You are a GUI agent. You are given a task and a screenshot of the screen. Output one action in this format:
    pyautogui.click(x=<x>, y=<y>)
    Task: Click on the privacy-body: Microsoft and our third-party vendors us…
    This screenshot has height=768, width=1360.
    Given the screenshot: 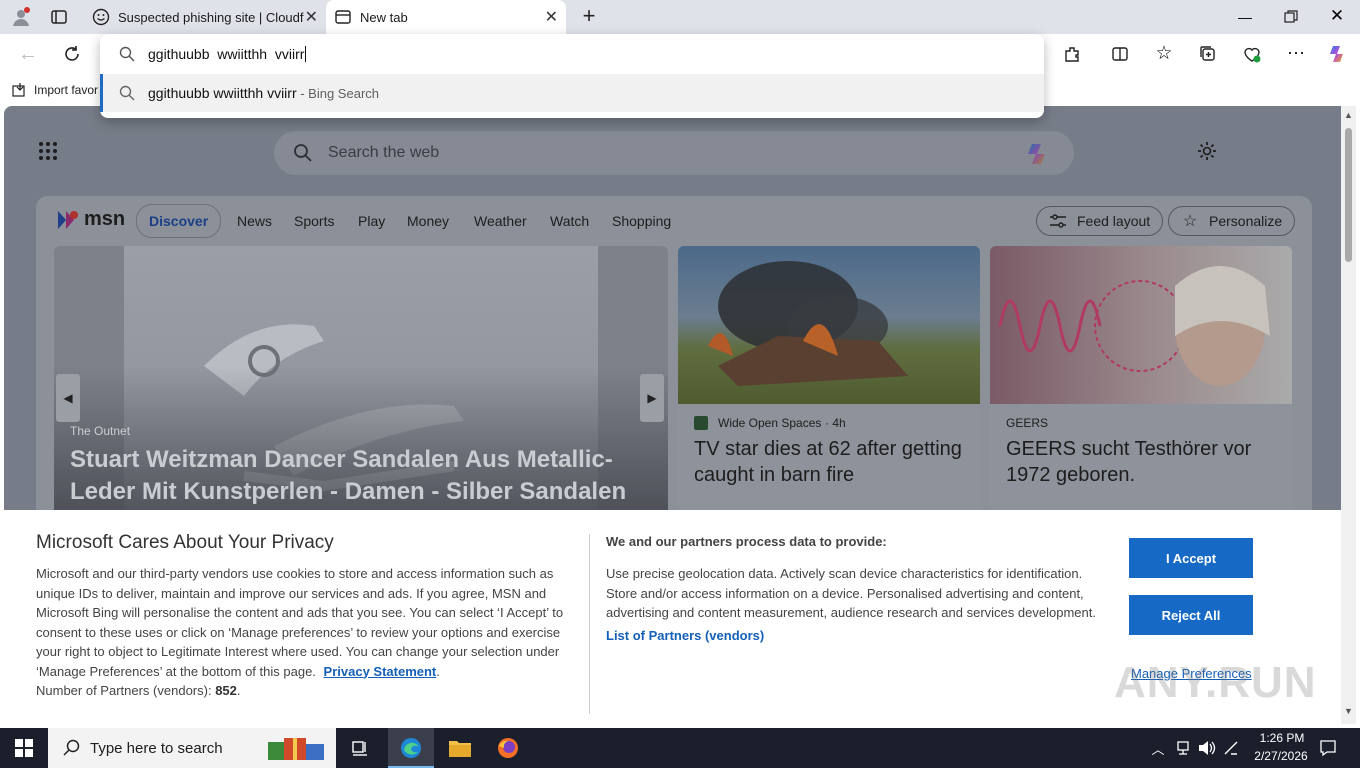 What is the action you would take?
    pyautogui.click(x=300, y=622)
    